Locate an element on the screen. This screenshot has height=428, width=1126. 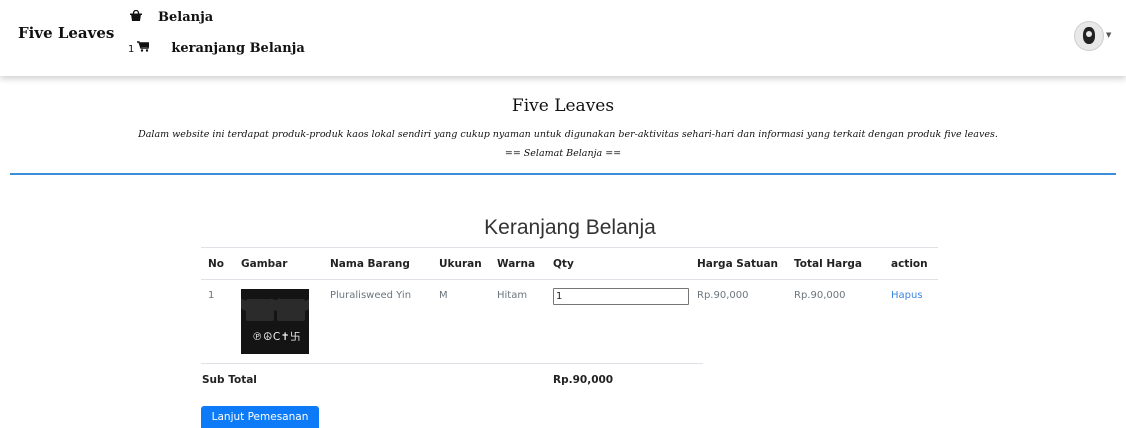
hero-greeting: == Selamat Belanja == is located at coordinates (563, 153).